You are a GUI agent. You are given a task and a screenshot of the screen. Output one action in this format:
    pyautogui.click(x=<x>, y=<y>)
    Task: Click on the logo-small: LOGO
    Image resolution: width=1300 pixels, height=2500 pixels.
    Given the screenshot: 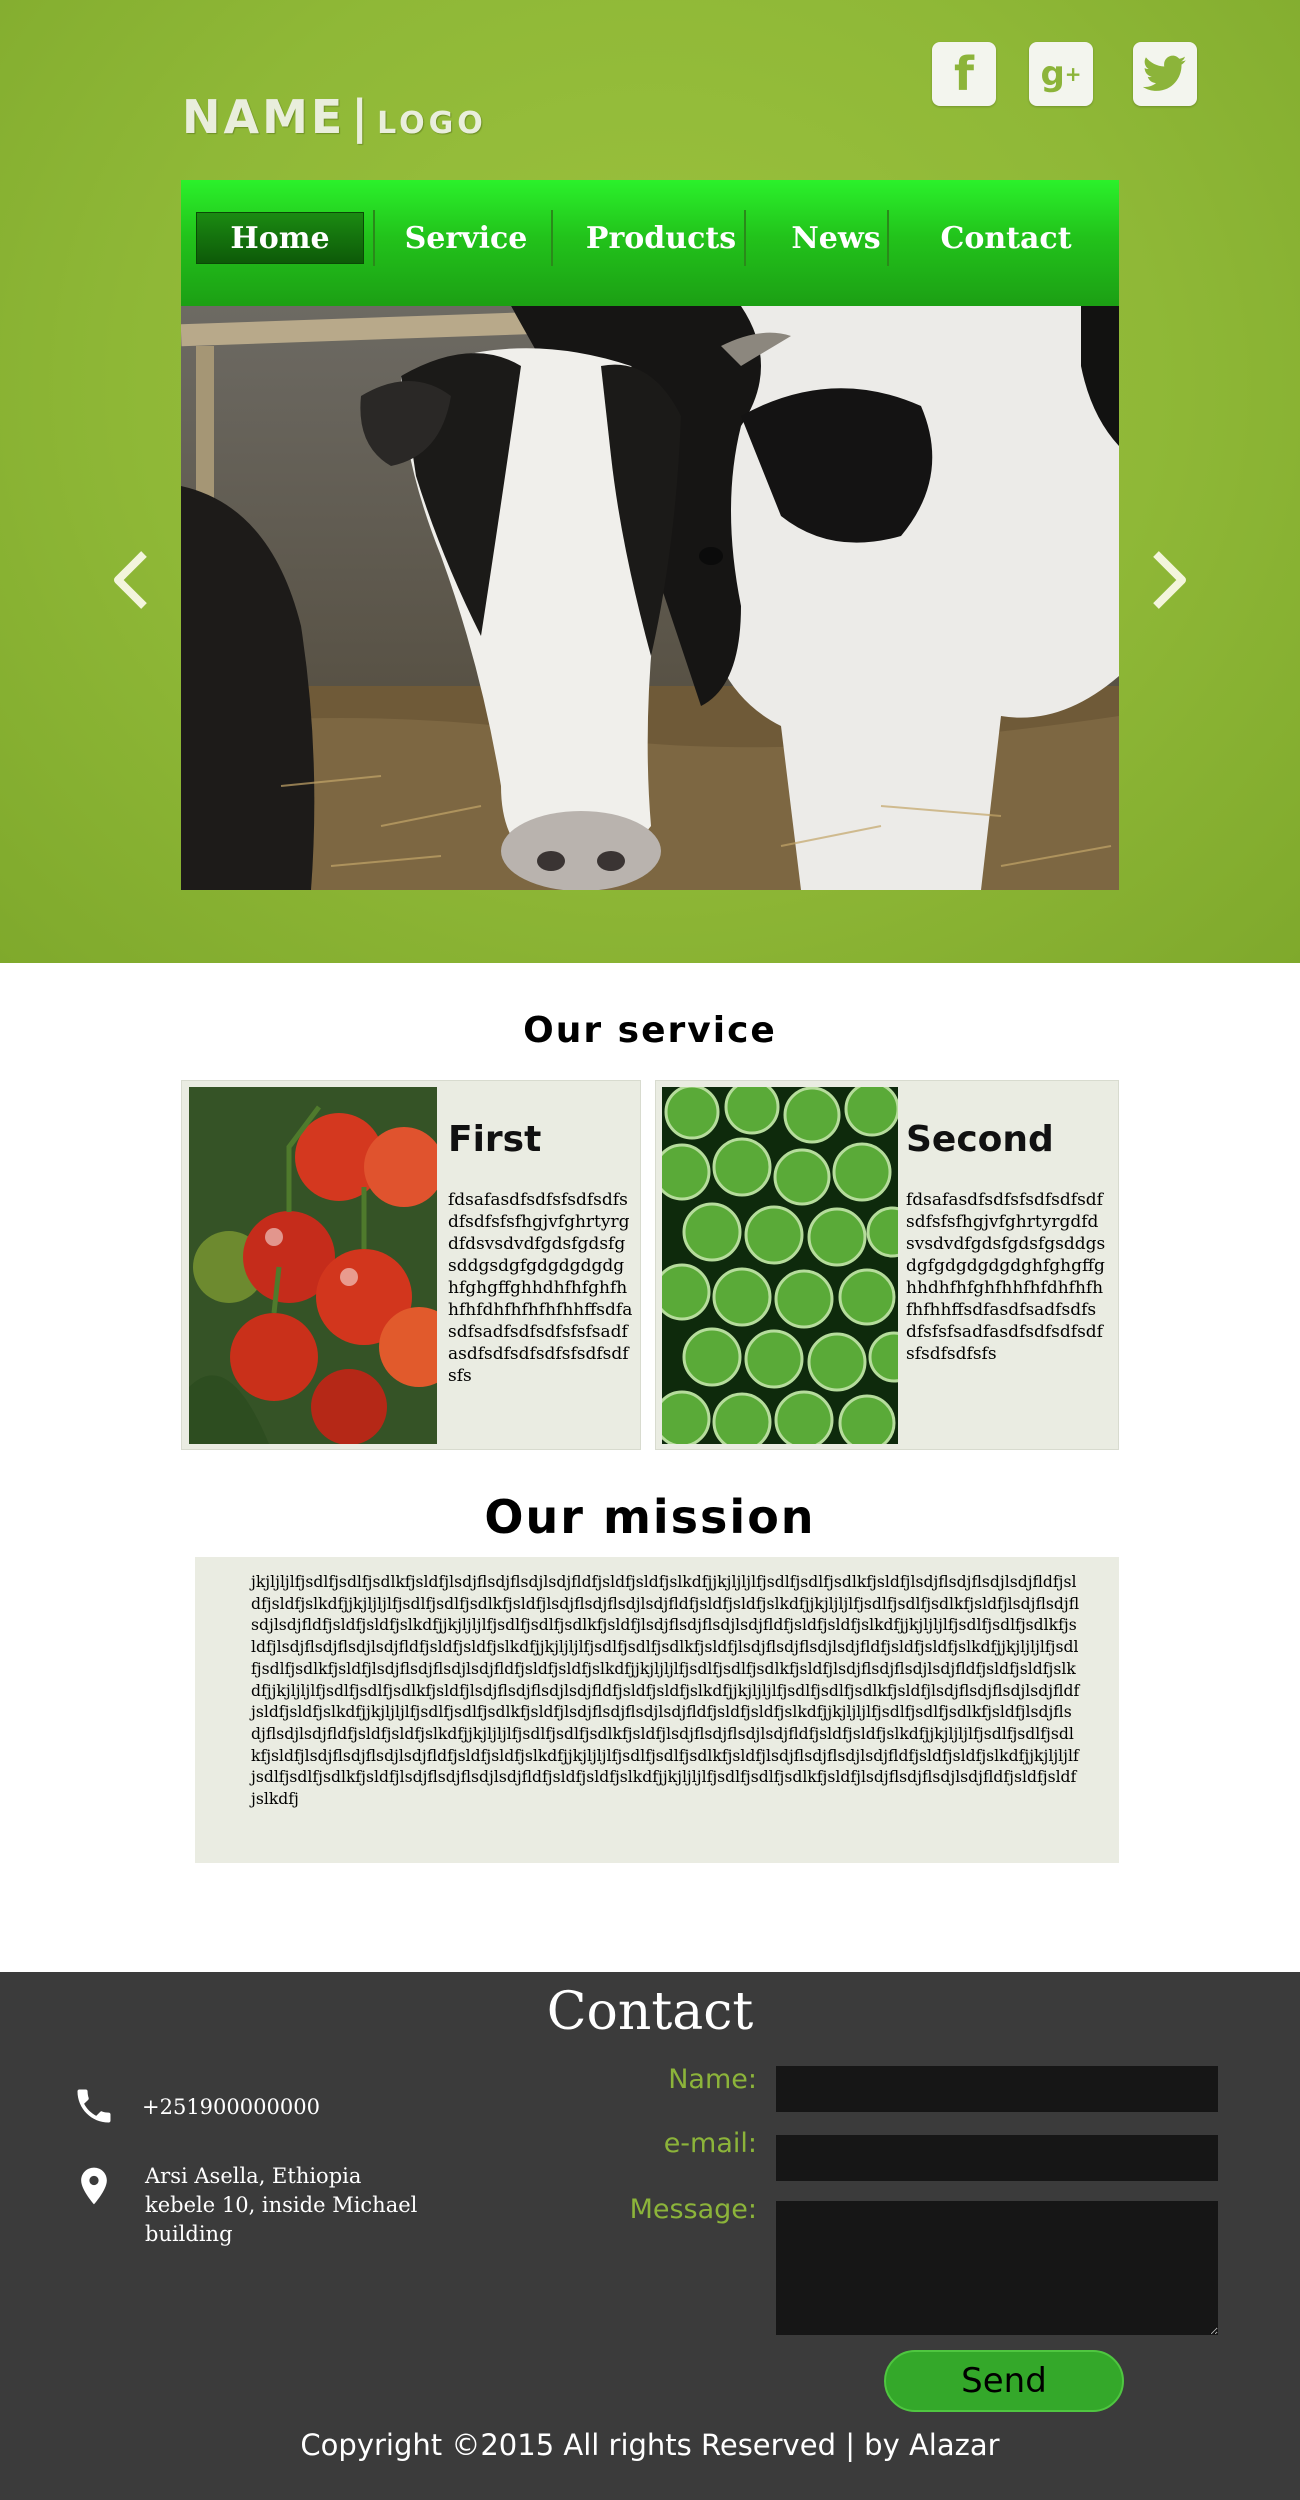 What is the action you would take?
    pyautogui.click(x=432, y=123)
    